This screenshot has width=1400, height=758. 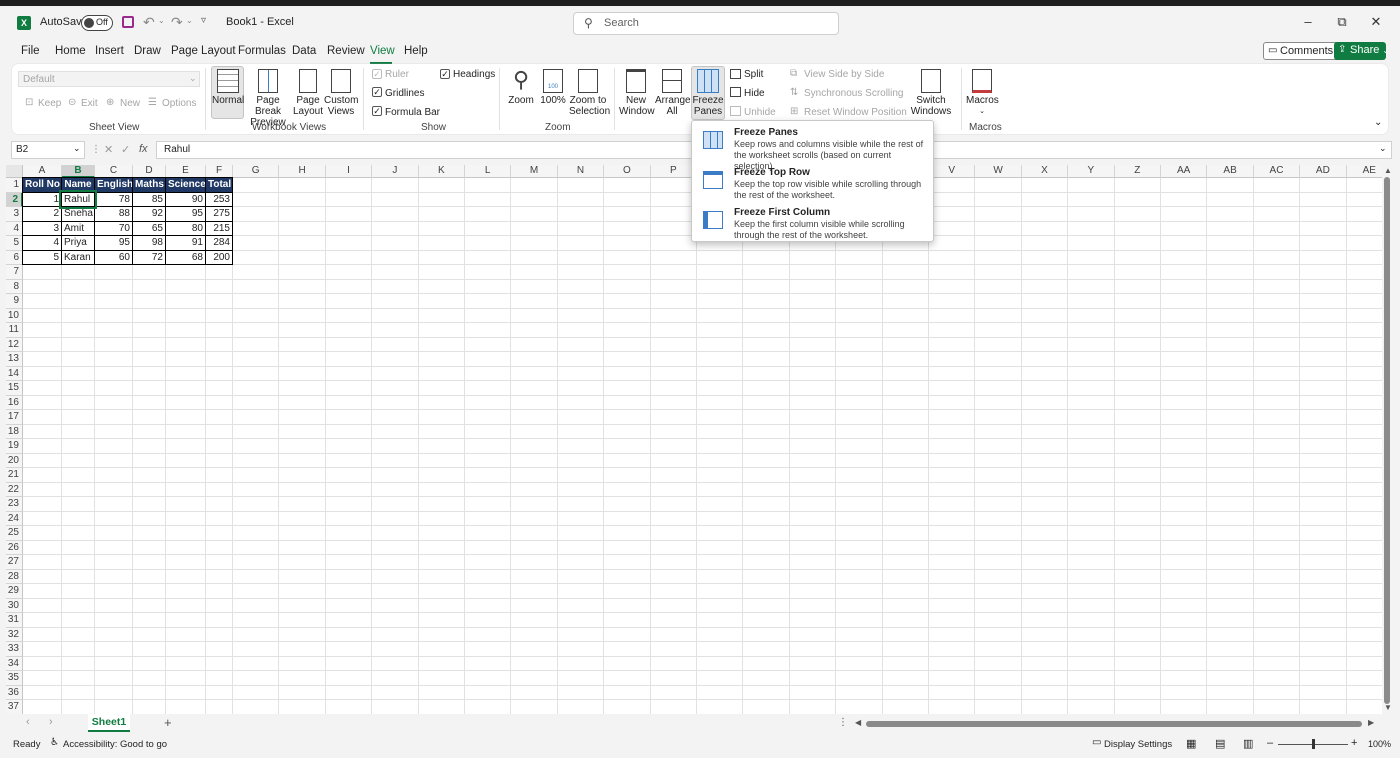 What do you see at coordinates (14, 489) in the screenshot?
I see `row-header: 22` at bounding box center [14, 489].